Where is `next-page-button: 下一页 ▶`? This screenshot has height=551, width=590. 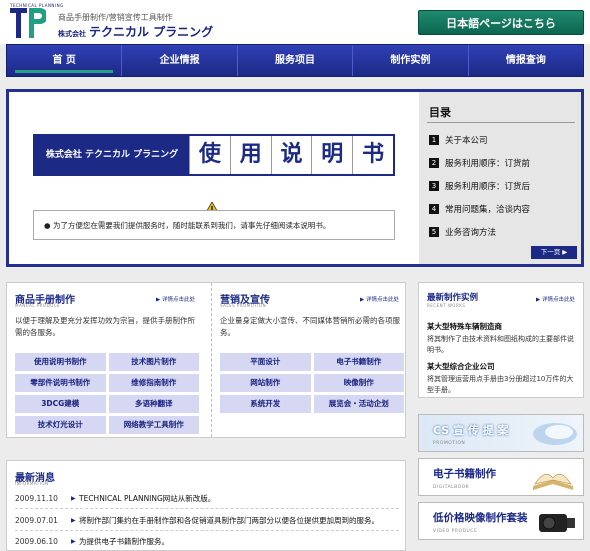 next-page-button: 下一页 ▶ is located at coordinates (554, 252).